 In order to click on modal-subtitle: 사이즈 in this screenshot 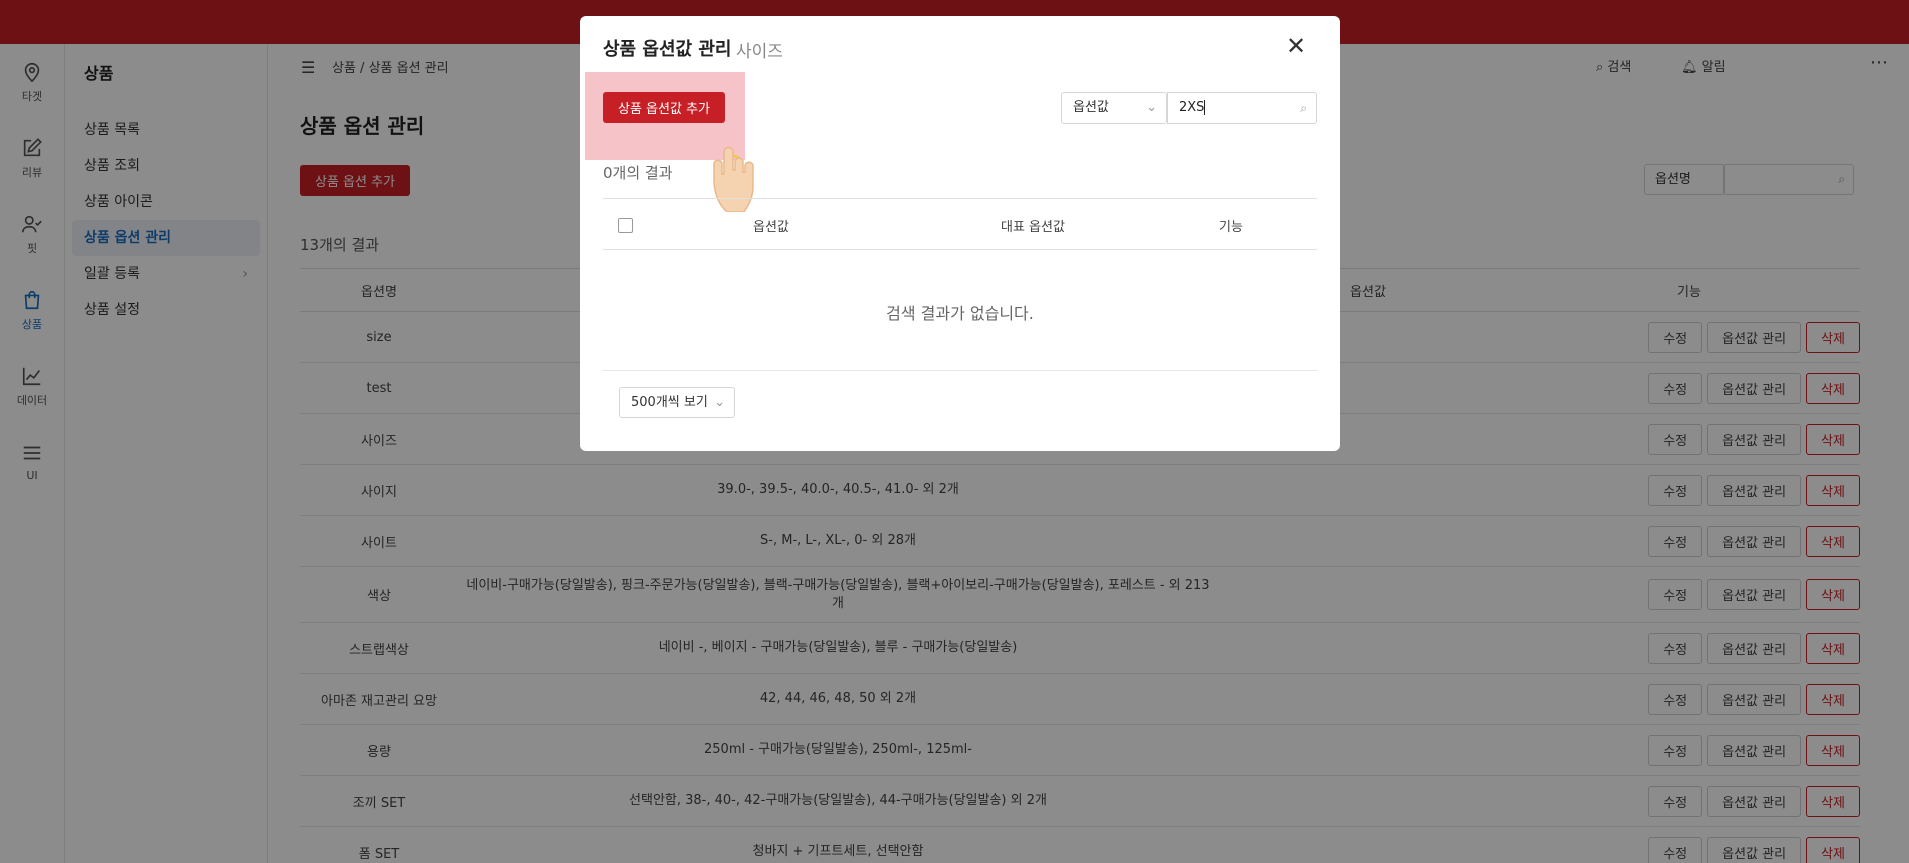, I will do `click(759, 52)`.